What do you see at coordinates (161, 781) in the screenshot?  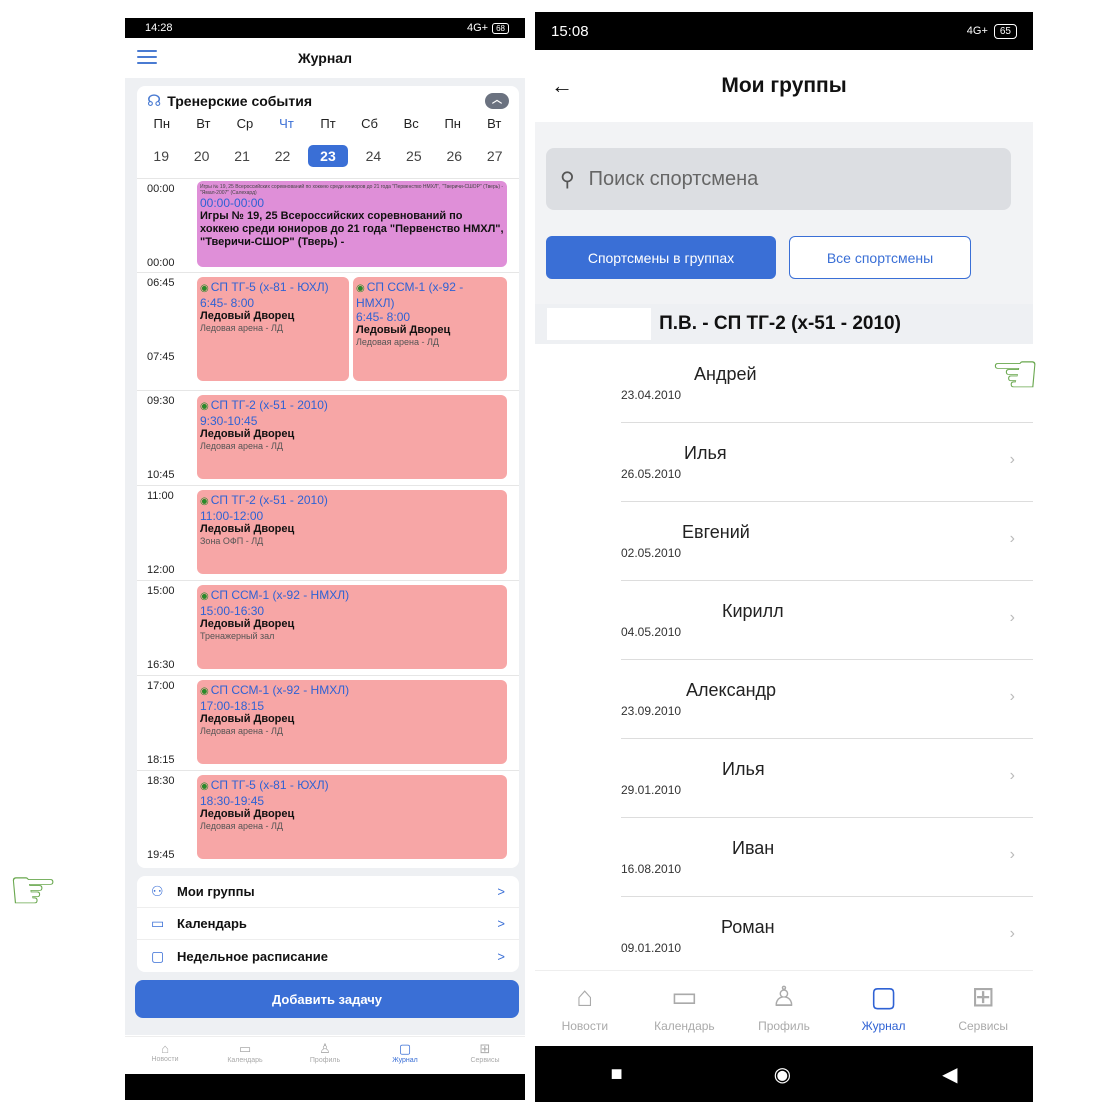 I see `slot-start: 18:30` at bounding box center [161, 781].